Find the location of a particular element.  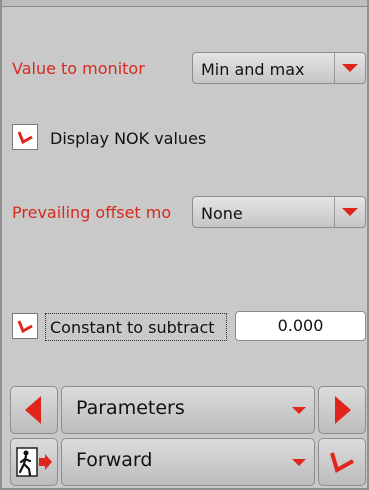

prevailing-offset-label: Prevailing offset mo is located at coordinates (92, 212).